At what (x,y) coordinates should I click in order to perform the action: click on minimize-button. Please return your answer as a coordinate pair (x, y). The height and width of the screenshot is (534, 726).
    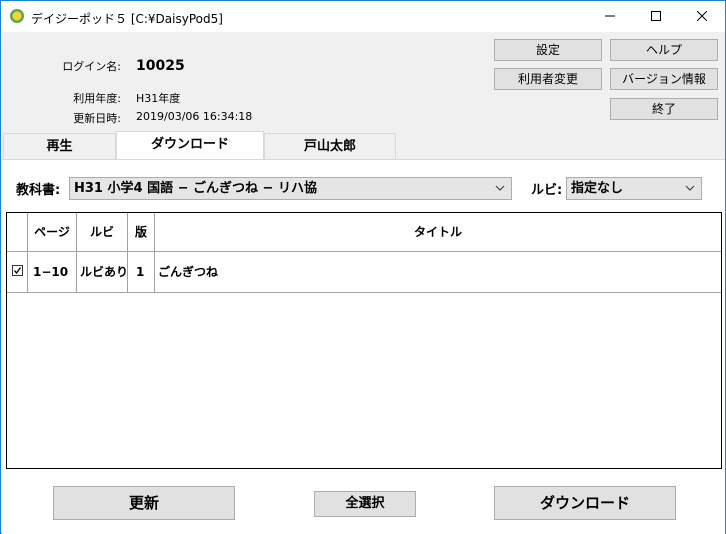
    Looking at the image, I should click on (610, 16).